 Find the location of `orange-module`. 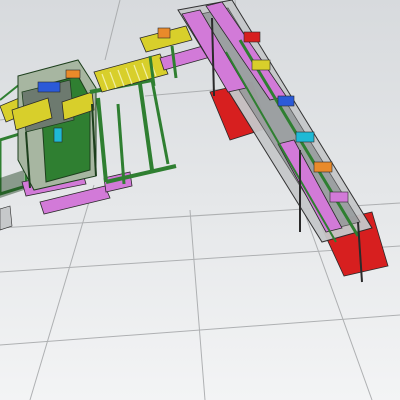

orange-module is located at coordinates (323, 167).